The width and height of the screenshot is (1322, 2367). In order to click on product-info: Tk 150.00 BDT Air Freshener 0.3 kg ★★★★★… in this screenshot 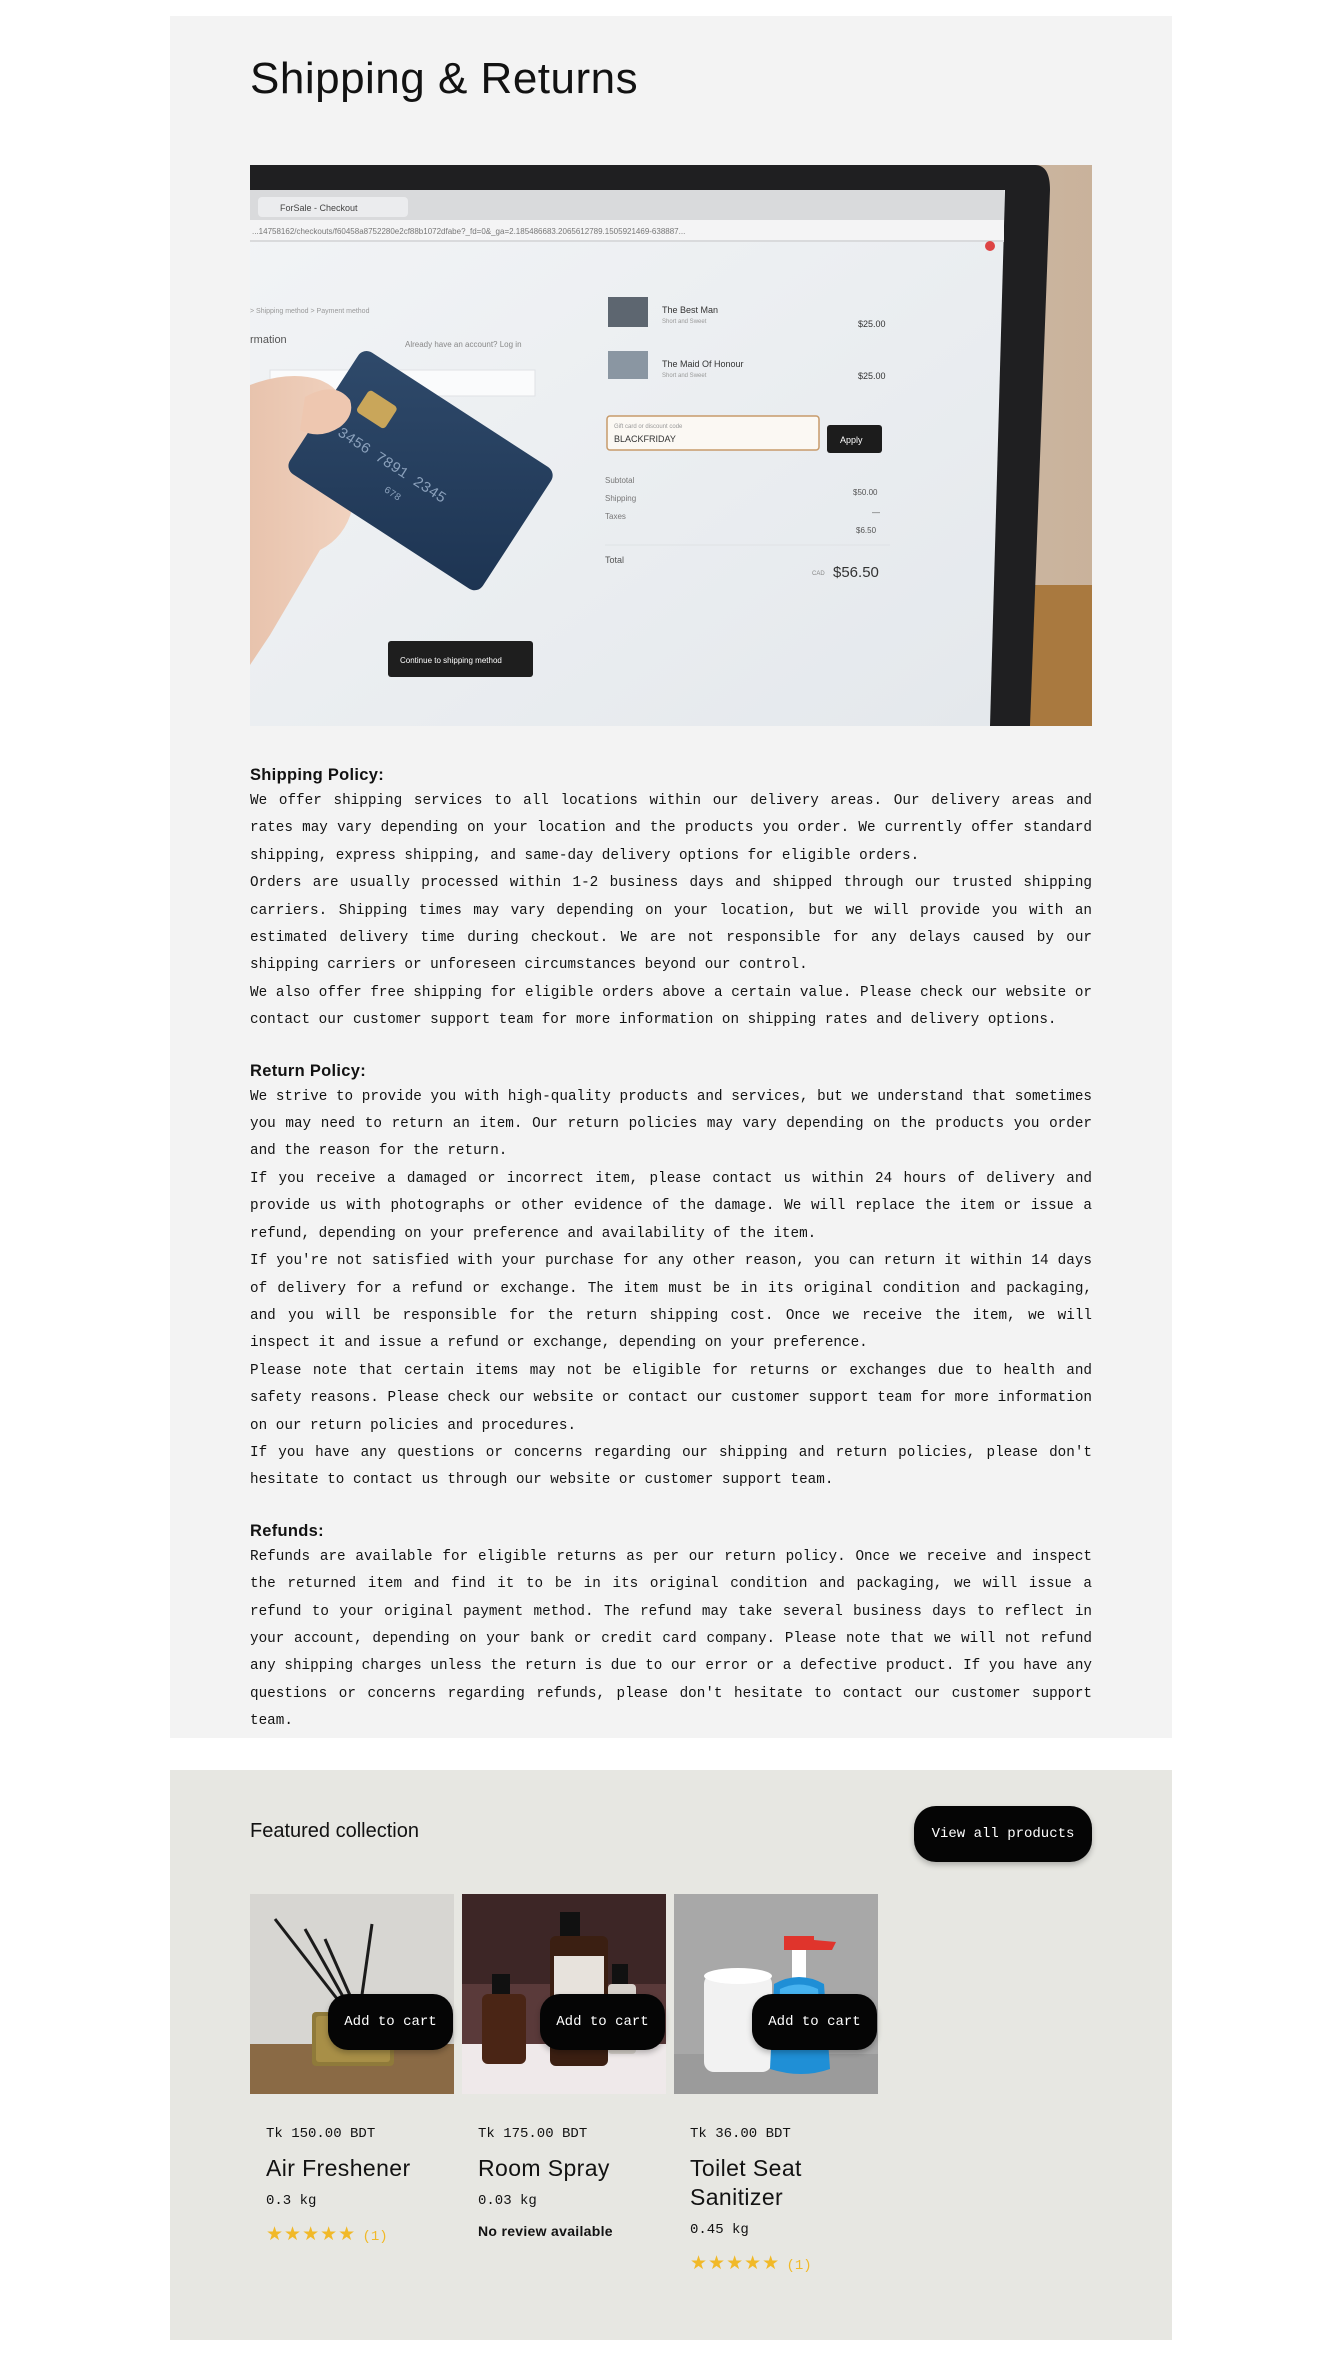, I will do `click(358, 2186)`.